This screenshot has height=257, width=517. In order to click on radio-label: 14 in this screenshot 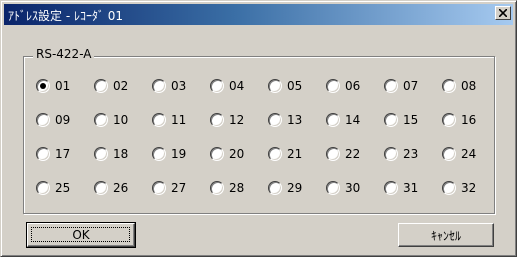, I will do `click(353, 120)`.